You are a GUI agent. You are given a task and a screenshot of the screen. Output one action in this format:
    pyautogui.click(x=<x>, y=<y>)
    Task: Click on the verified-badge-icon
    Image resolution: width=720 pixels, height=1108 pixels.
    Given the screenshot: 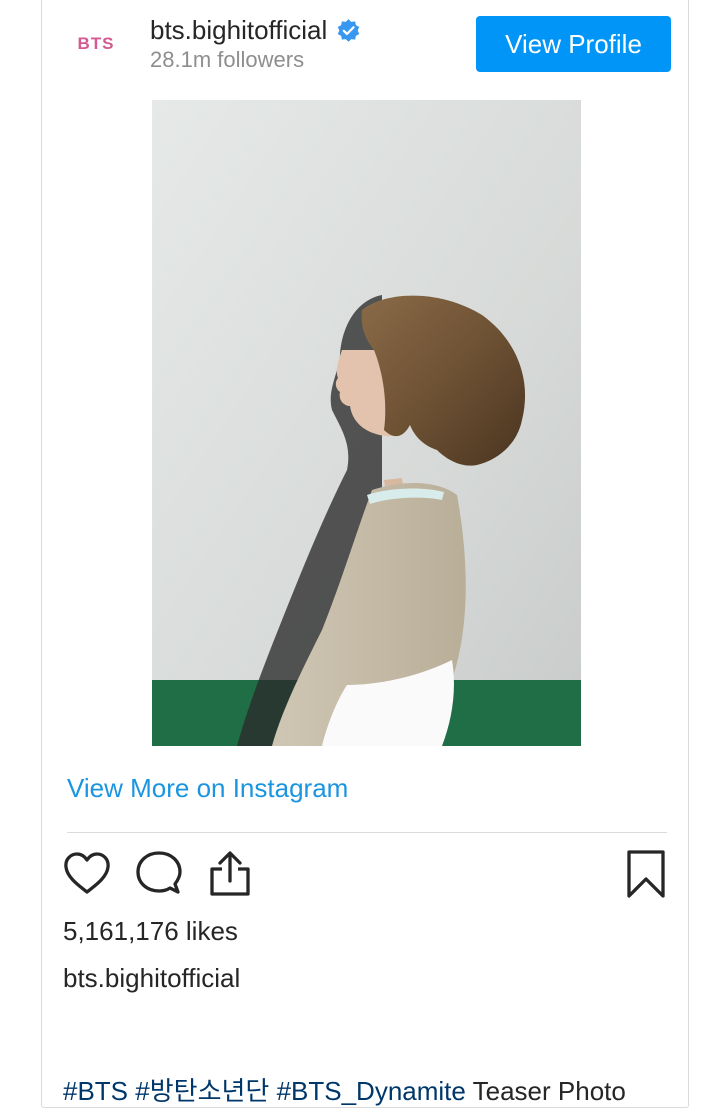 What is the action you would take?
    pyautogui.click(x=349, y=30)
    